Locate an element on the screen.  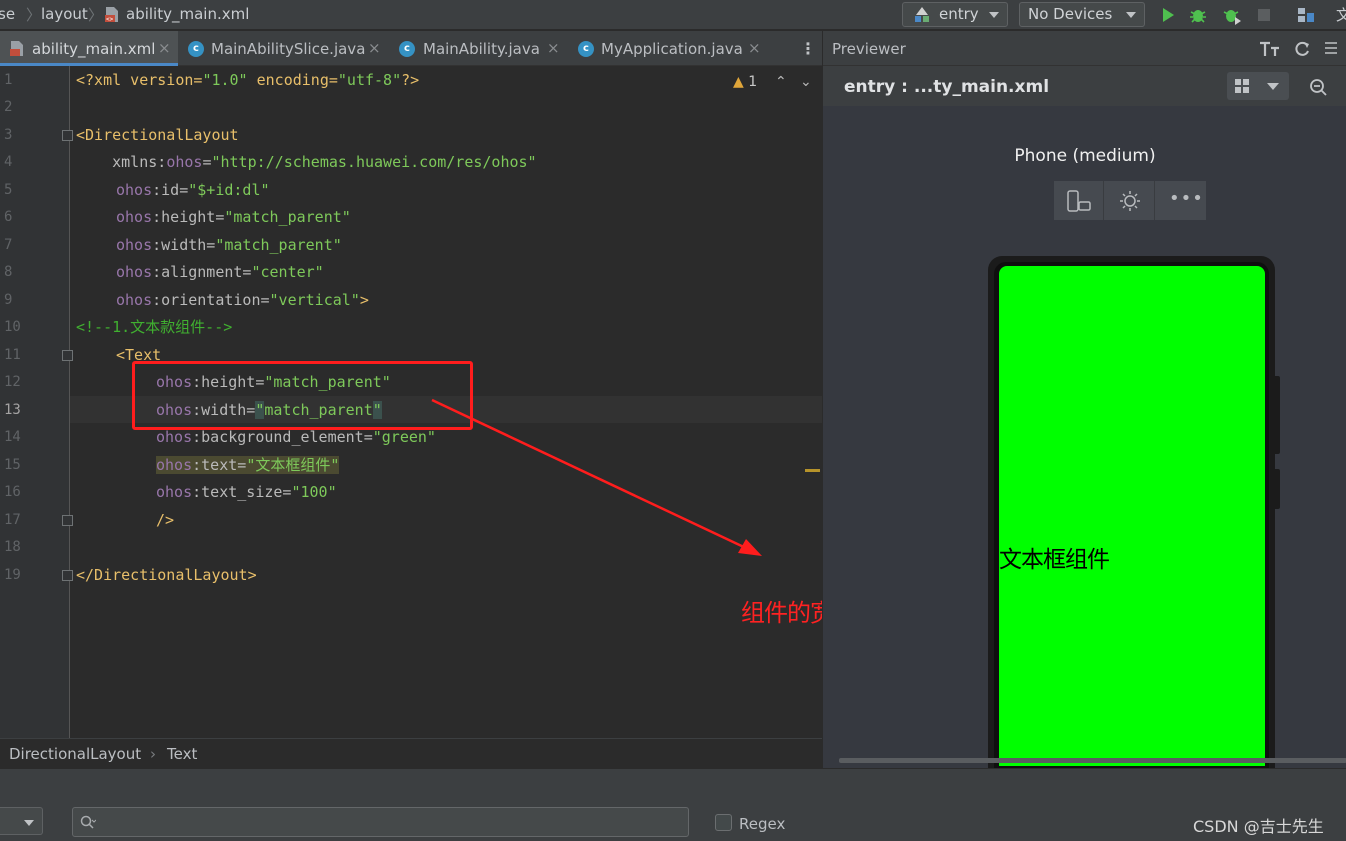
search-icon is located at coordinates (88, 822).